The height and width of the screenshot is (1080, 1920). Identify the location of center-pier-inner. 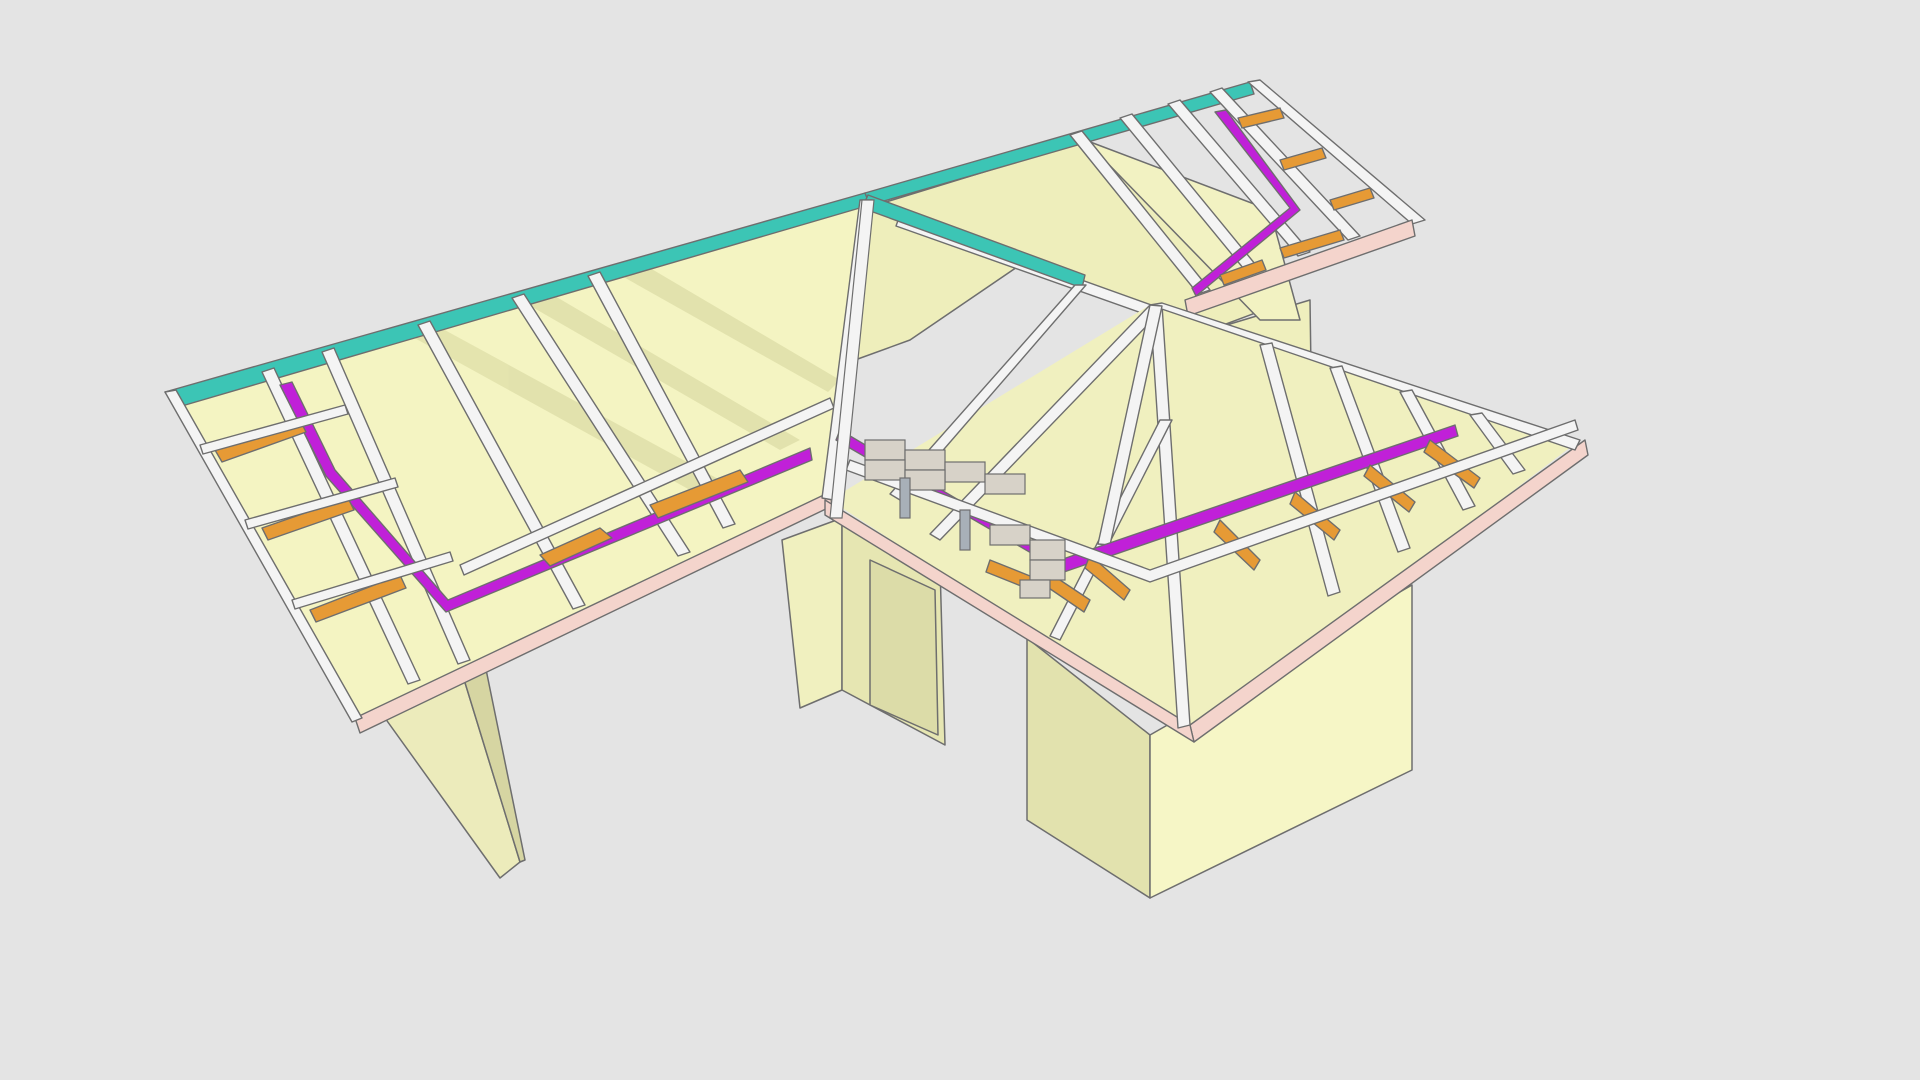
(904, 647).